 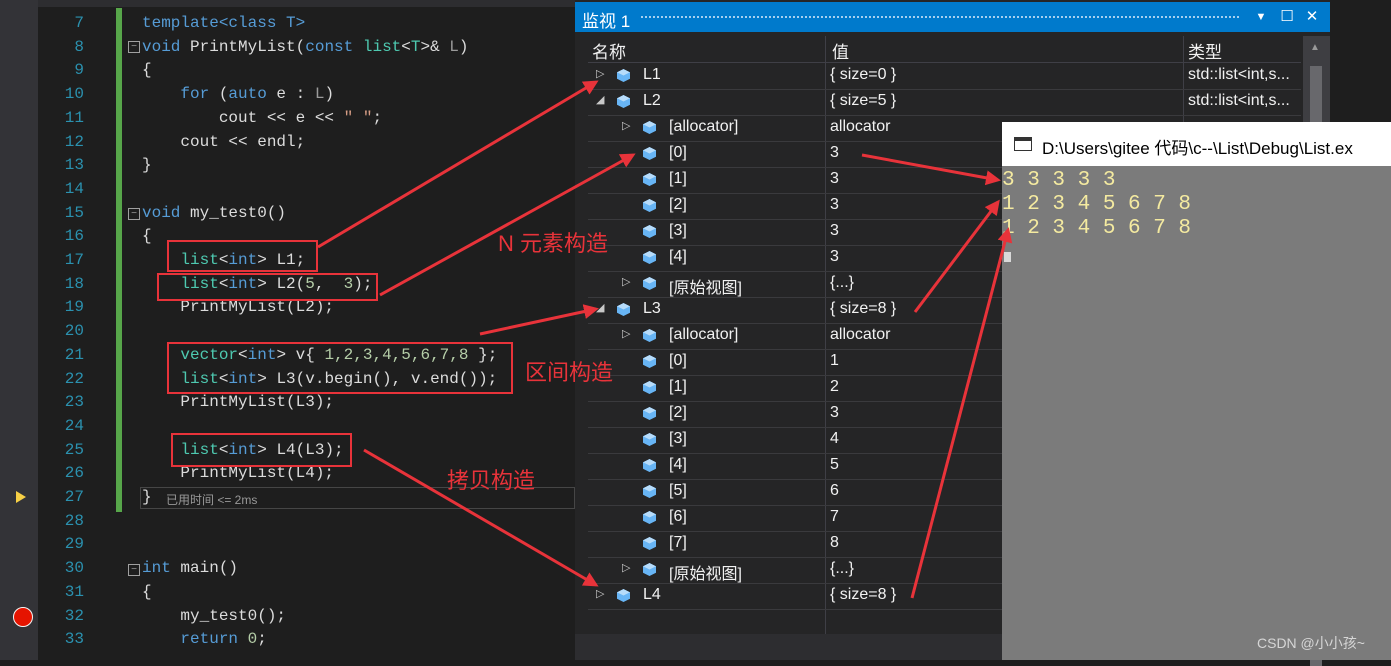 What do you see at coordinates (195, 94) in the screenshot?
I see `code-token: for` at bounding box center [195, 94].